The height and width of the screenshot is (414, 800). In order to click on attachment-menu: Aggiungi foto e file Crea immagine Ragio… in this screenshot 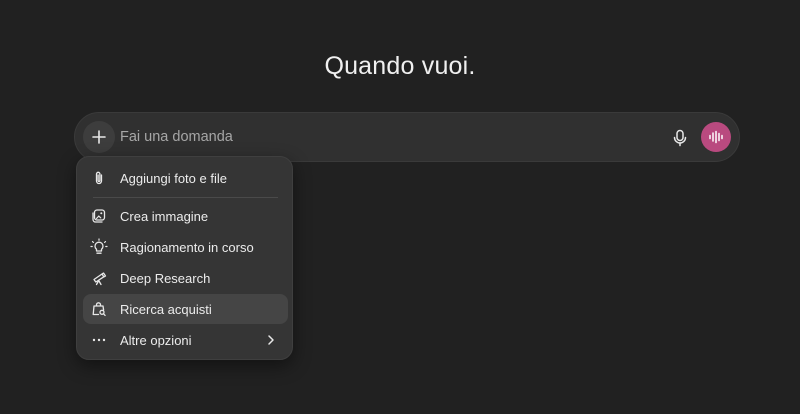, I will do `click(184, 258)`.